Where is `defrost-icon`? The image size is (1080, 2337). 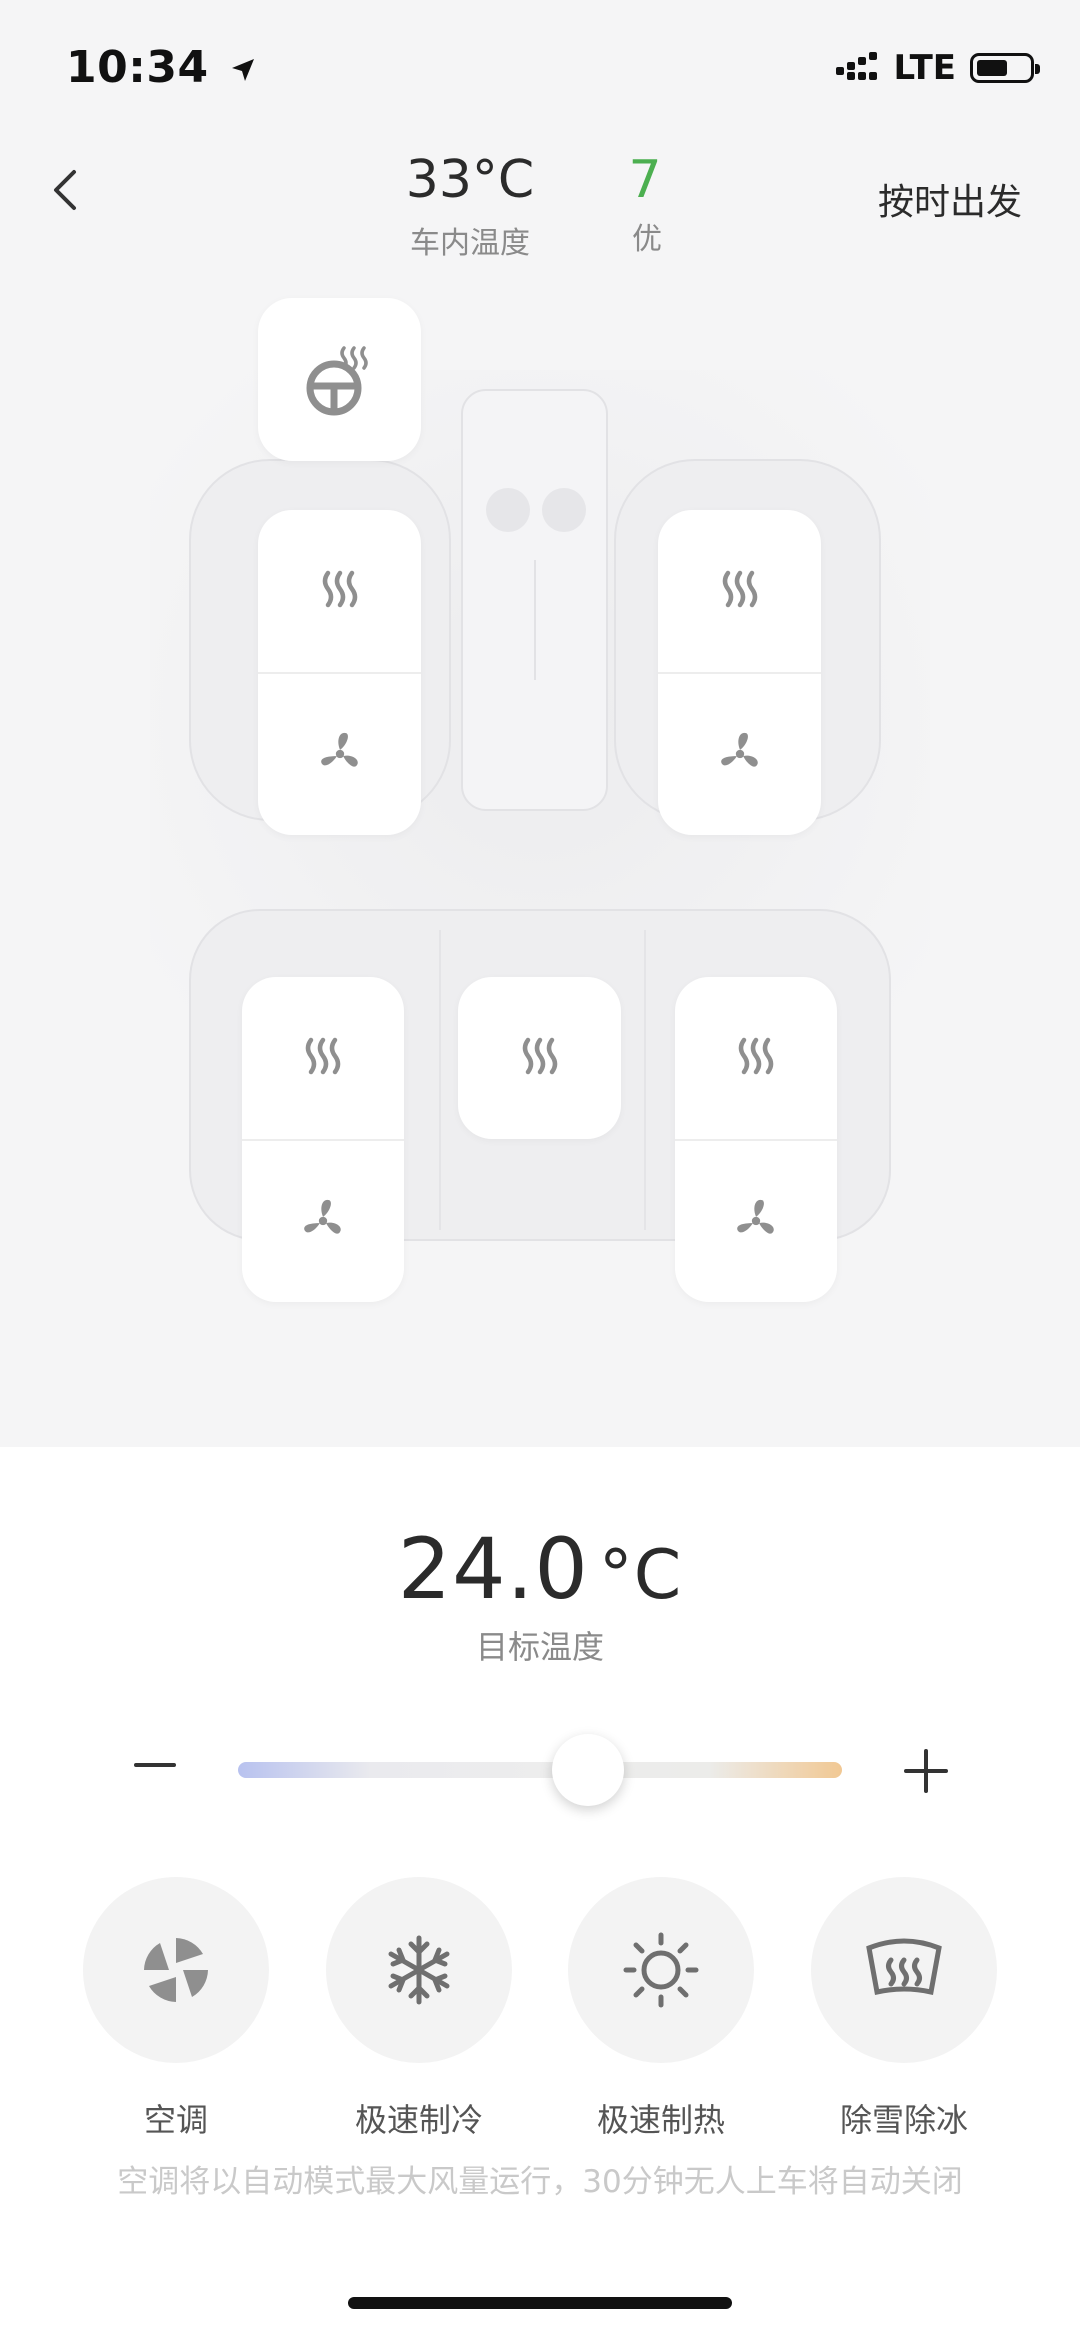
defrost-icon is located at coordinates (904, 1970).